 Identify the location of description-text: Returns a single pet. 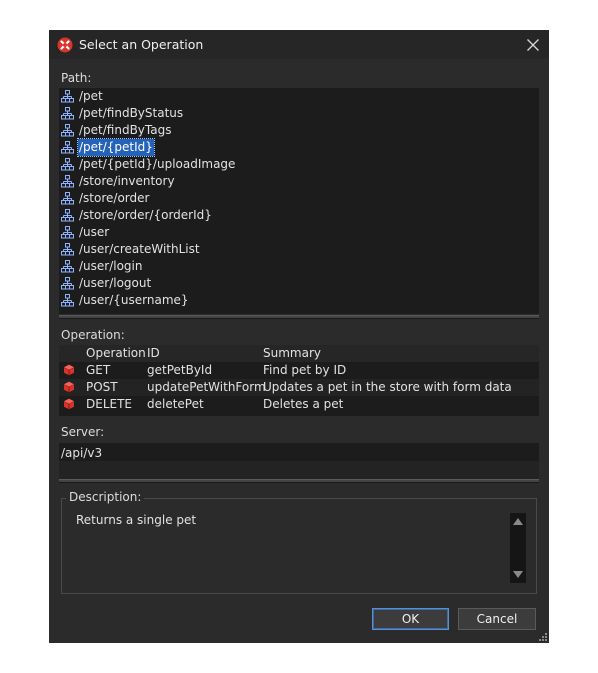
(136, 520).